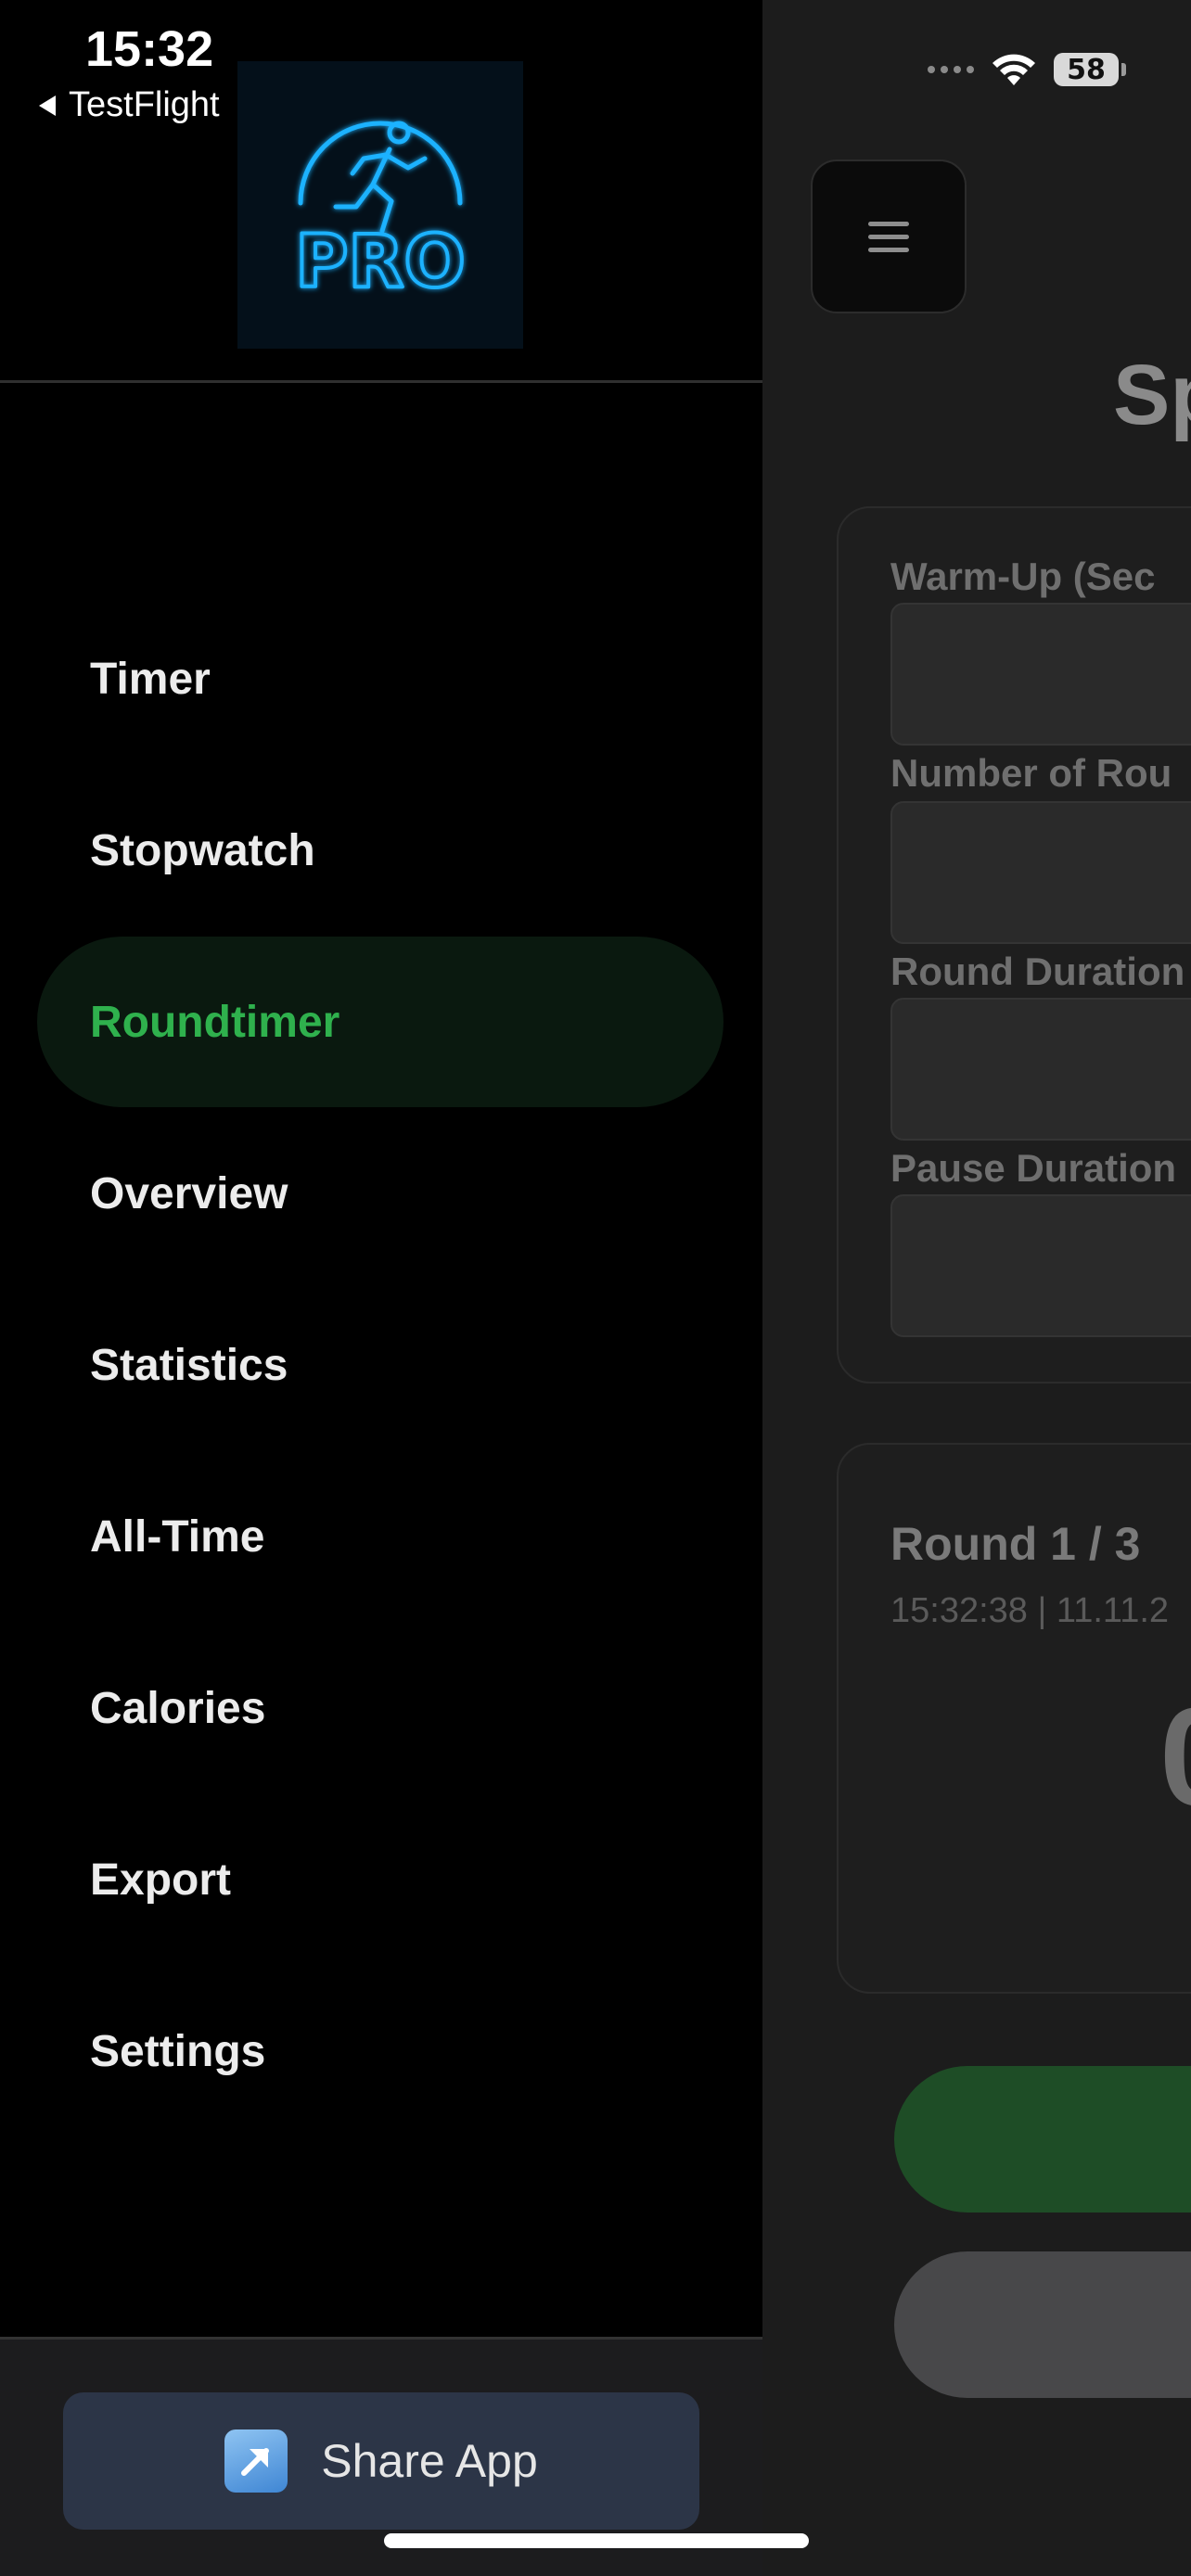  I want to click on start-button, so click(1042, 2139).